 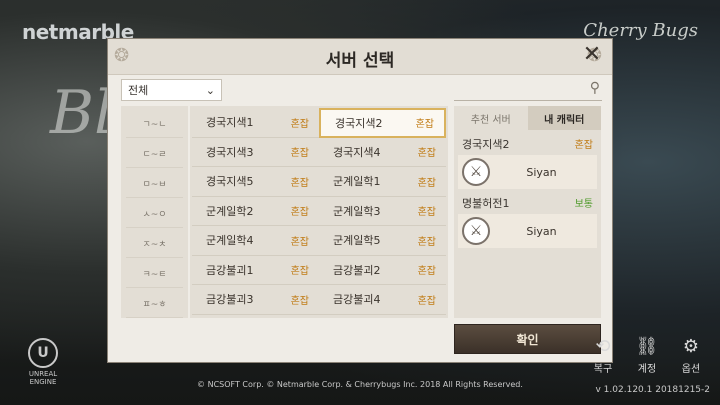 What do you see at coordinates (691, 346) in the screenshot?
I see `gear-icon: ⚙` at bounding box center [691, 346].